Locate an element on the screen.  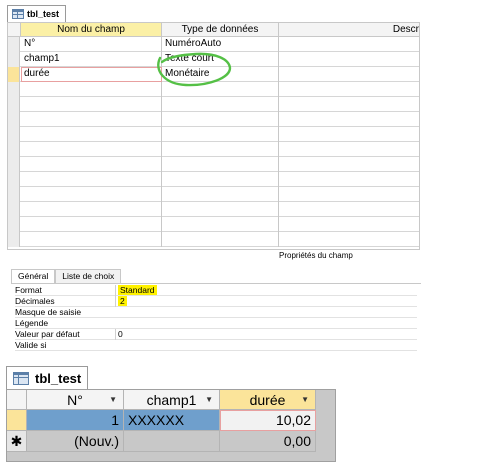
tab-general: Général is located at coordinates (33, 276).